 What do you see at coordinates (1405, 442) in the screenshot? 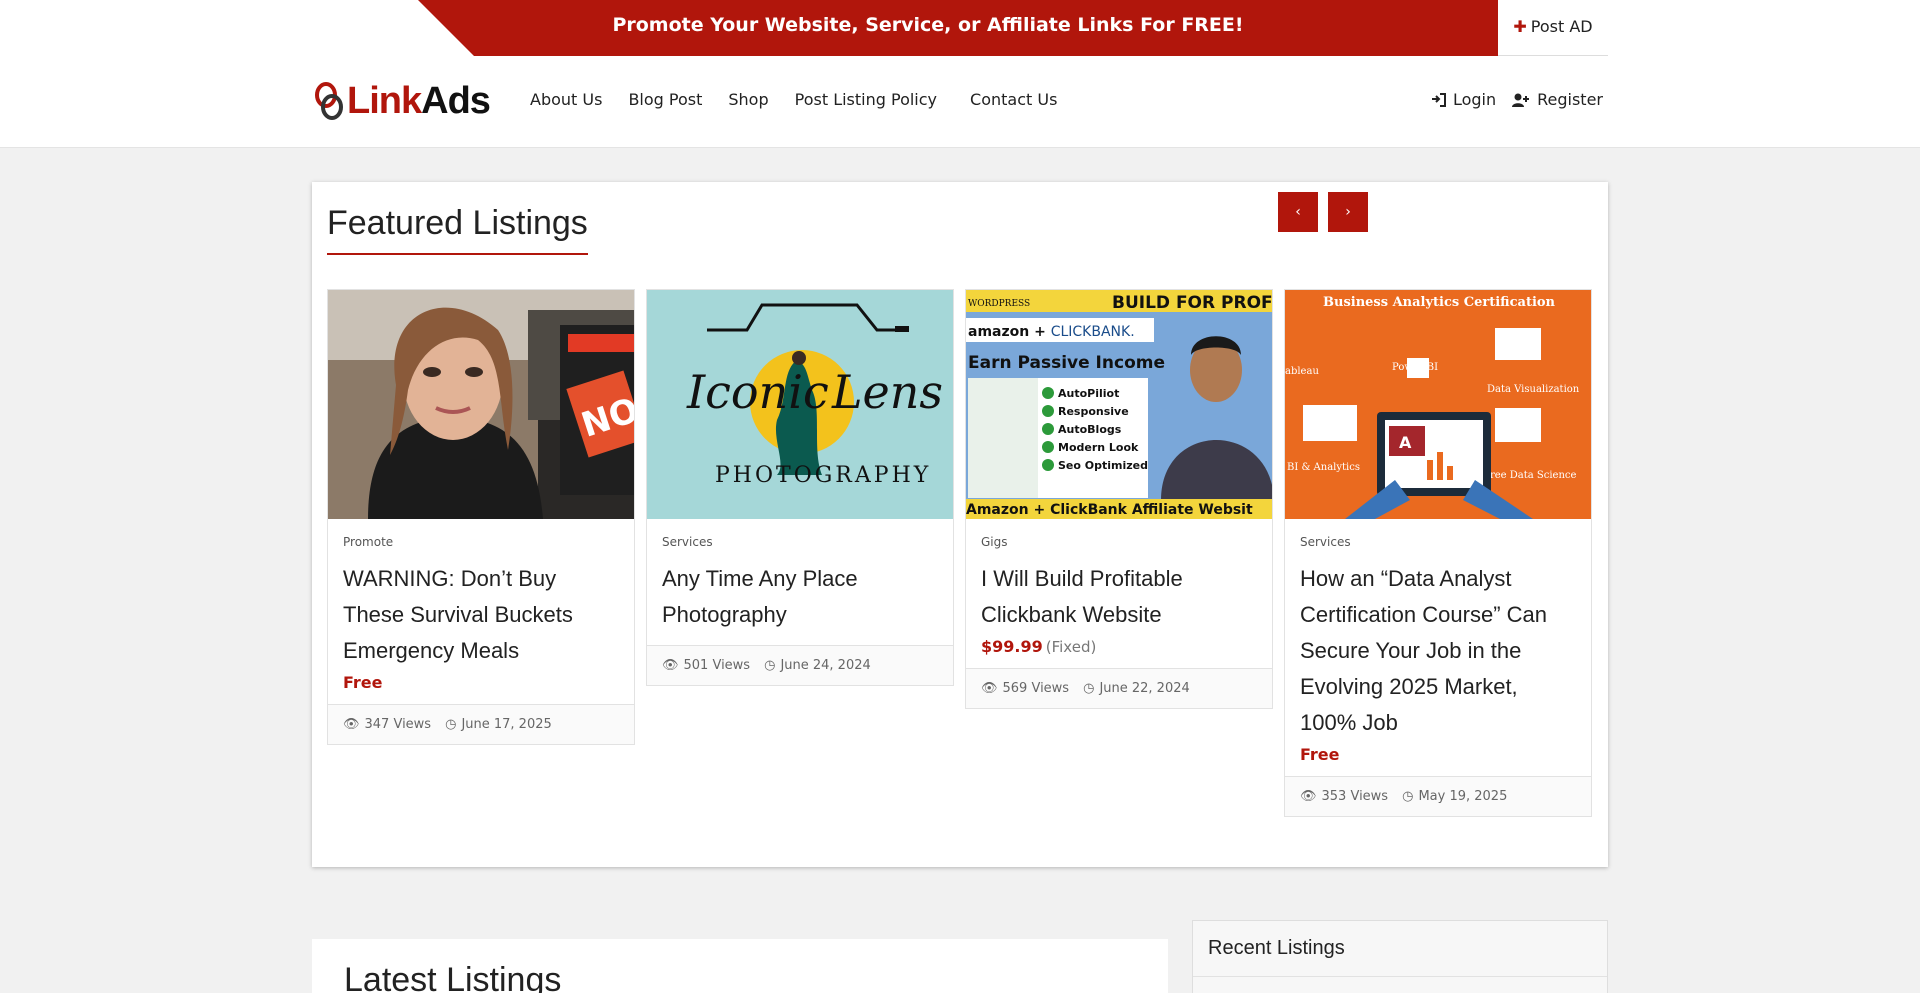
I see `svg-text: A` at bounding box center [1405, 442].